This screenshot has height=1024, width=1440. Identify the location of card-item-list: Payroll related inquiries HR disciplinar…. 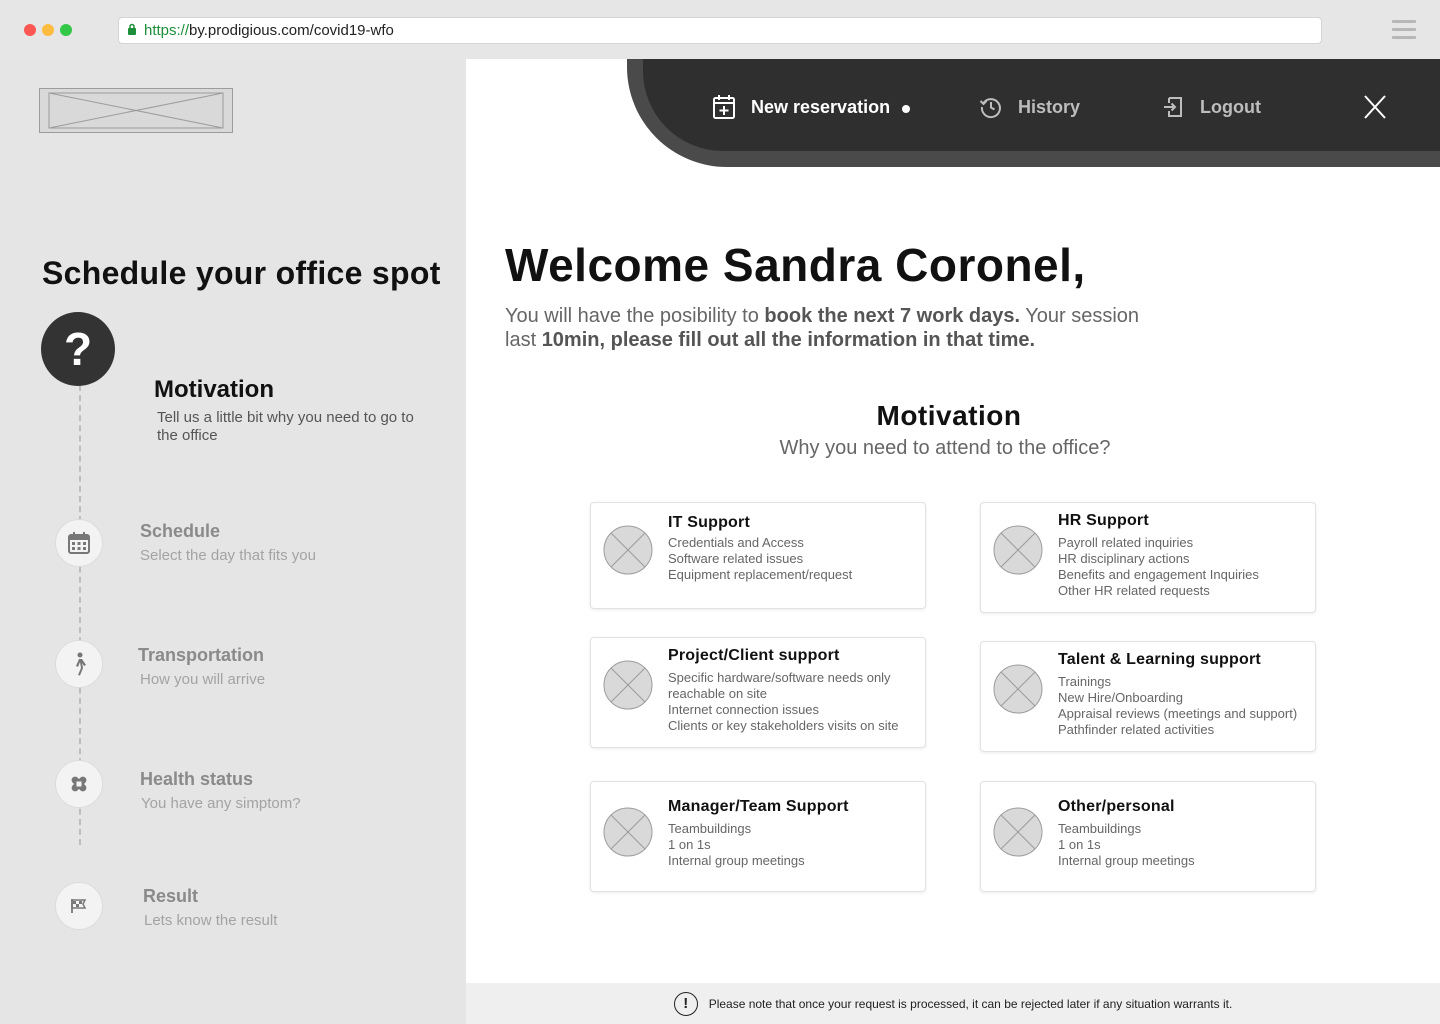
(1183, 567).